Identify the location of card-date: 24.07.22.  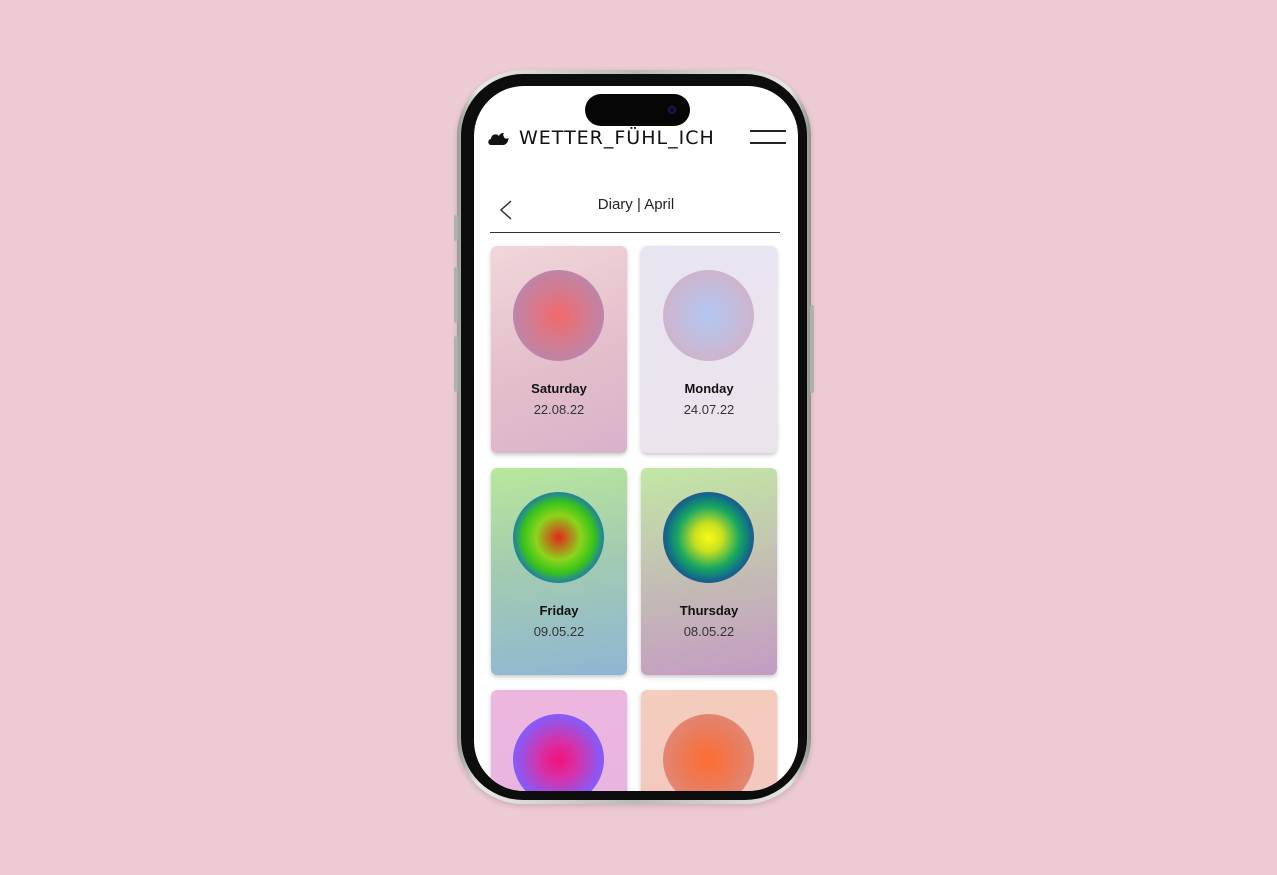
(709, 409).